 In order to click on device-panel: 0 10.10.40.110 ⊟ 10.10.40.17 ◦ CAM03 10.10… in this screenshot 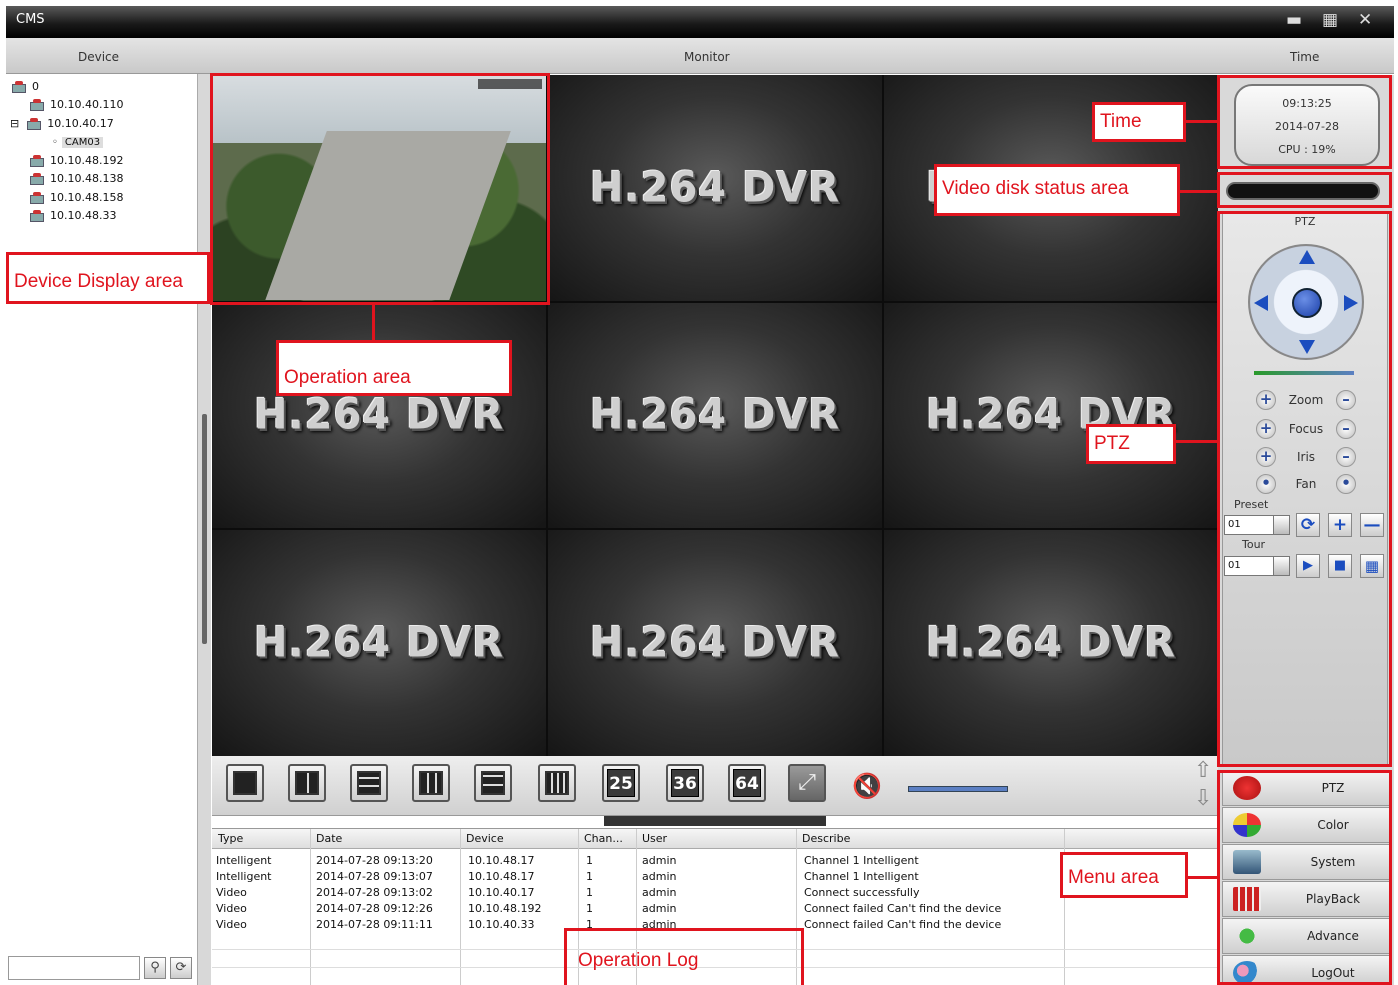, I will do `click(106, 529)`.